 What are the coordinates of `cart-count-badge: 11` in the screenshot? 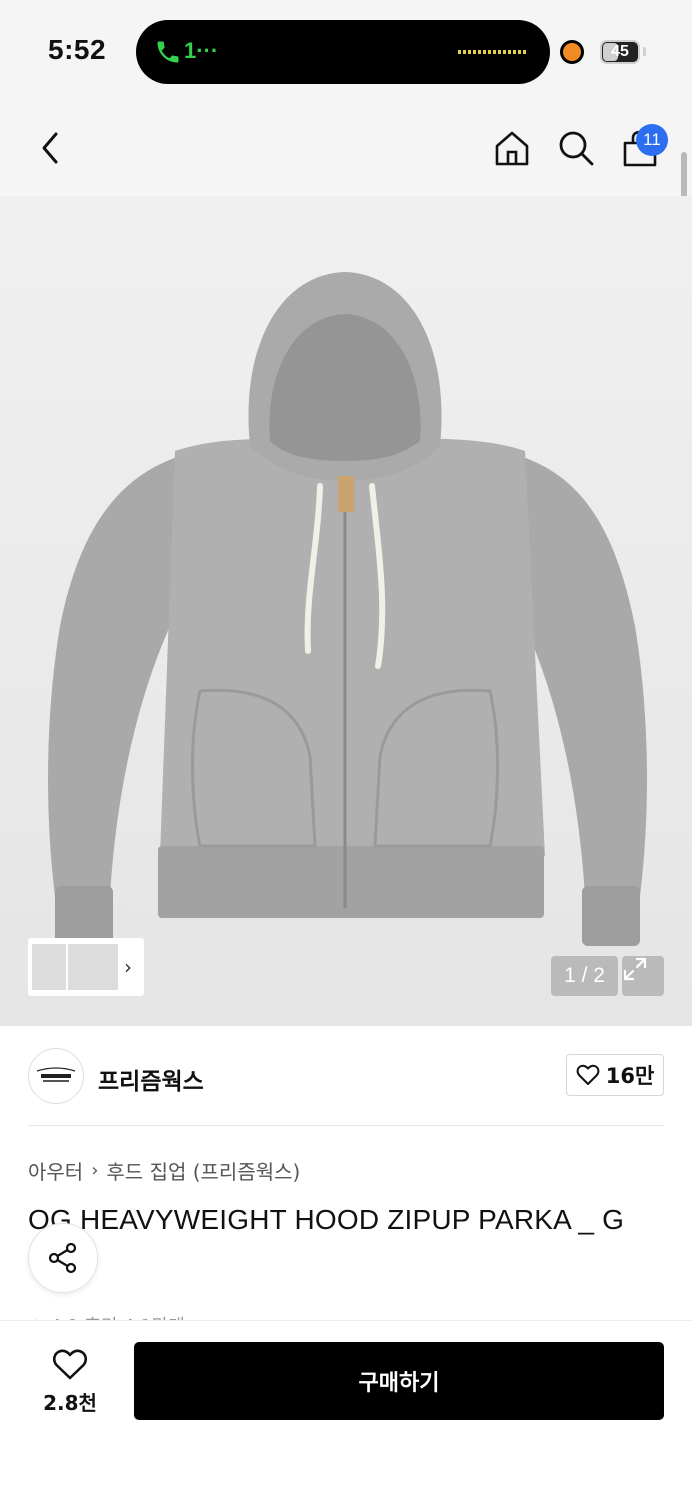 It's located at (652, 140).